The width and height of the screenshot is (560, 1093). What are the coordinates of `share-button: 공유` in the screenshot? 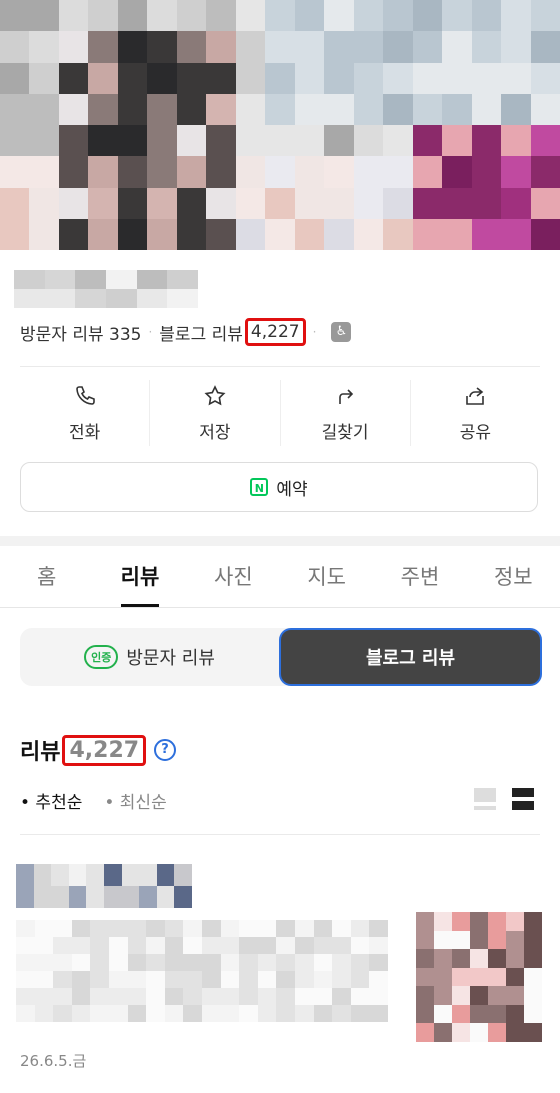 It's located at (475, 413).